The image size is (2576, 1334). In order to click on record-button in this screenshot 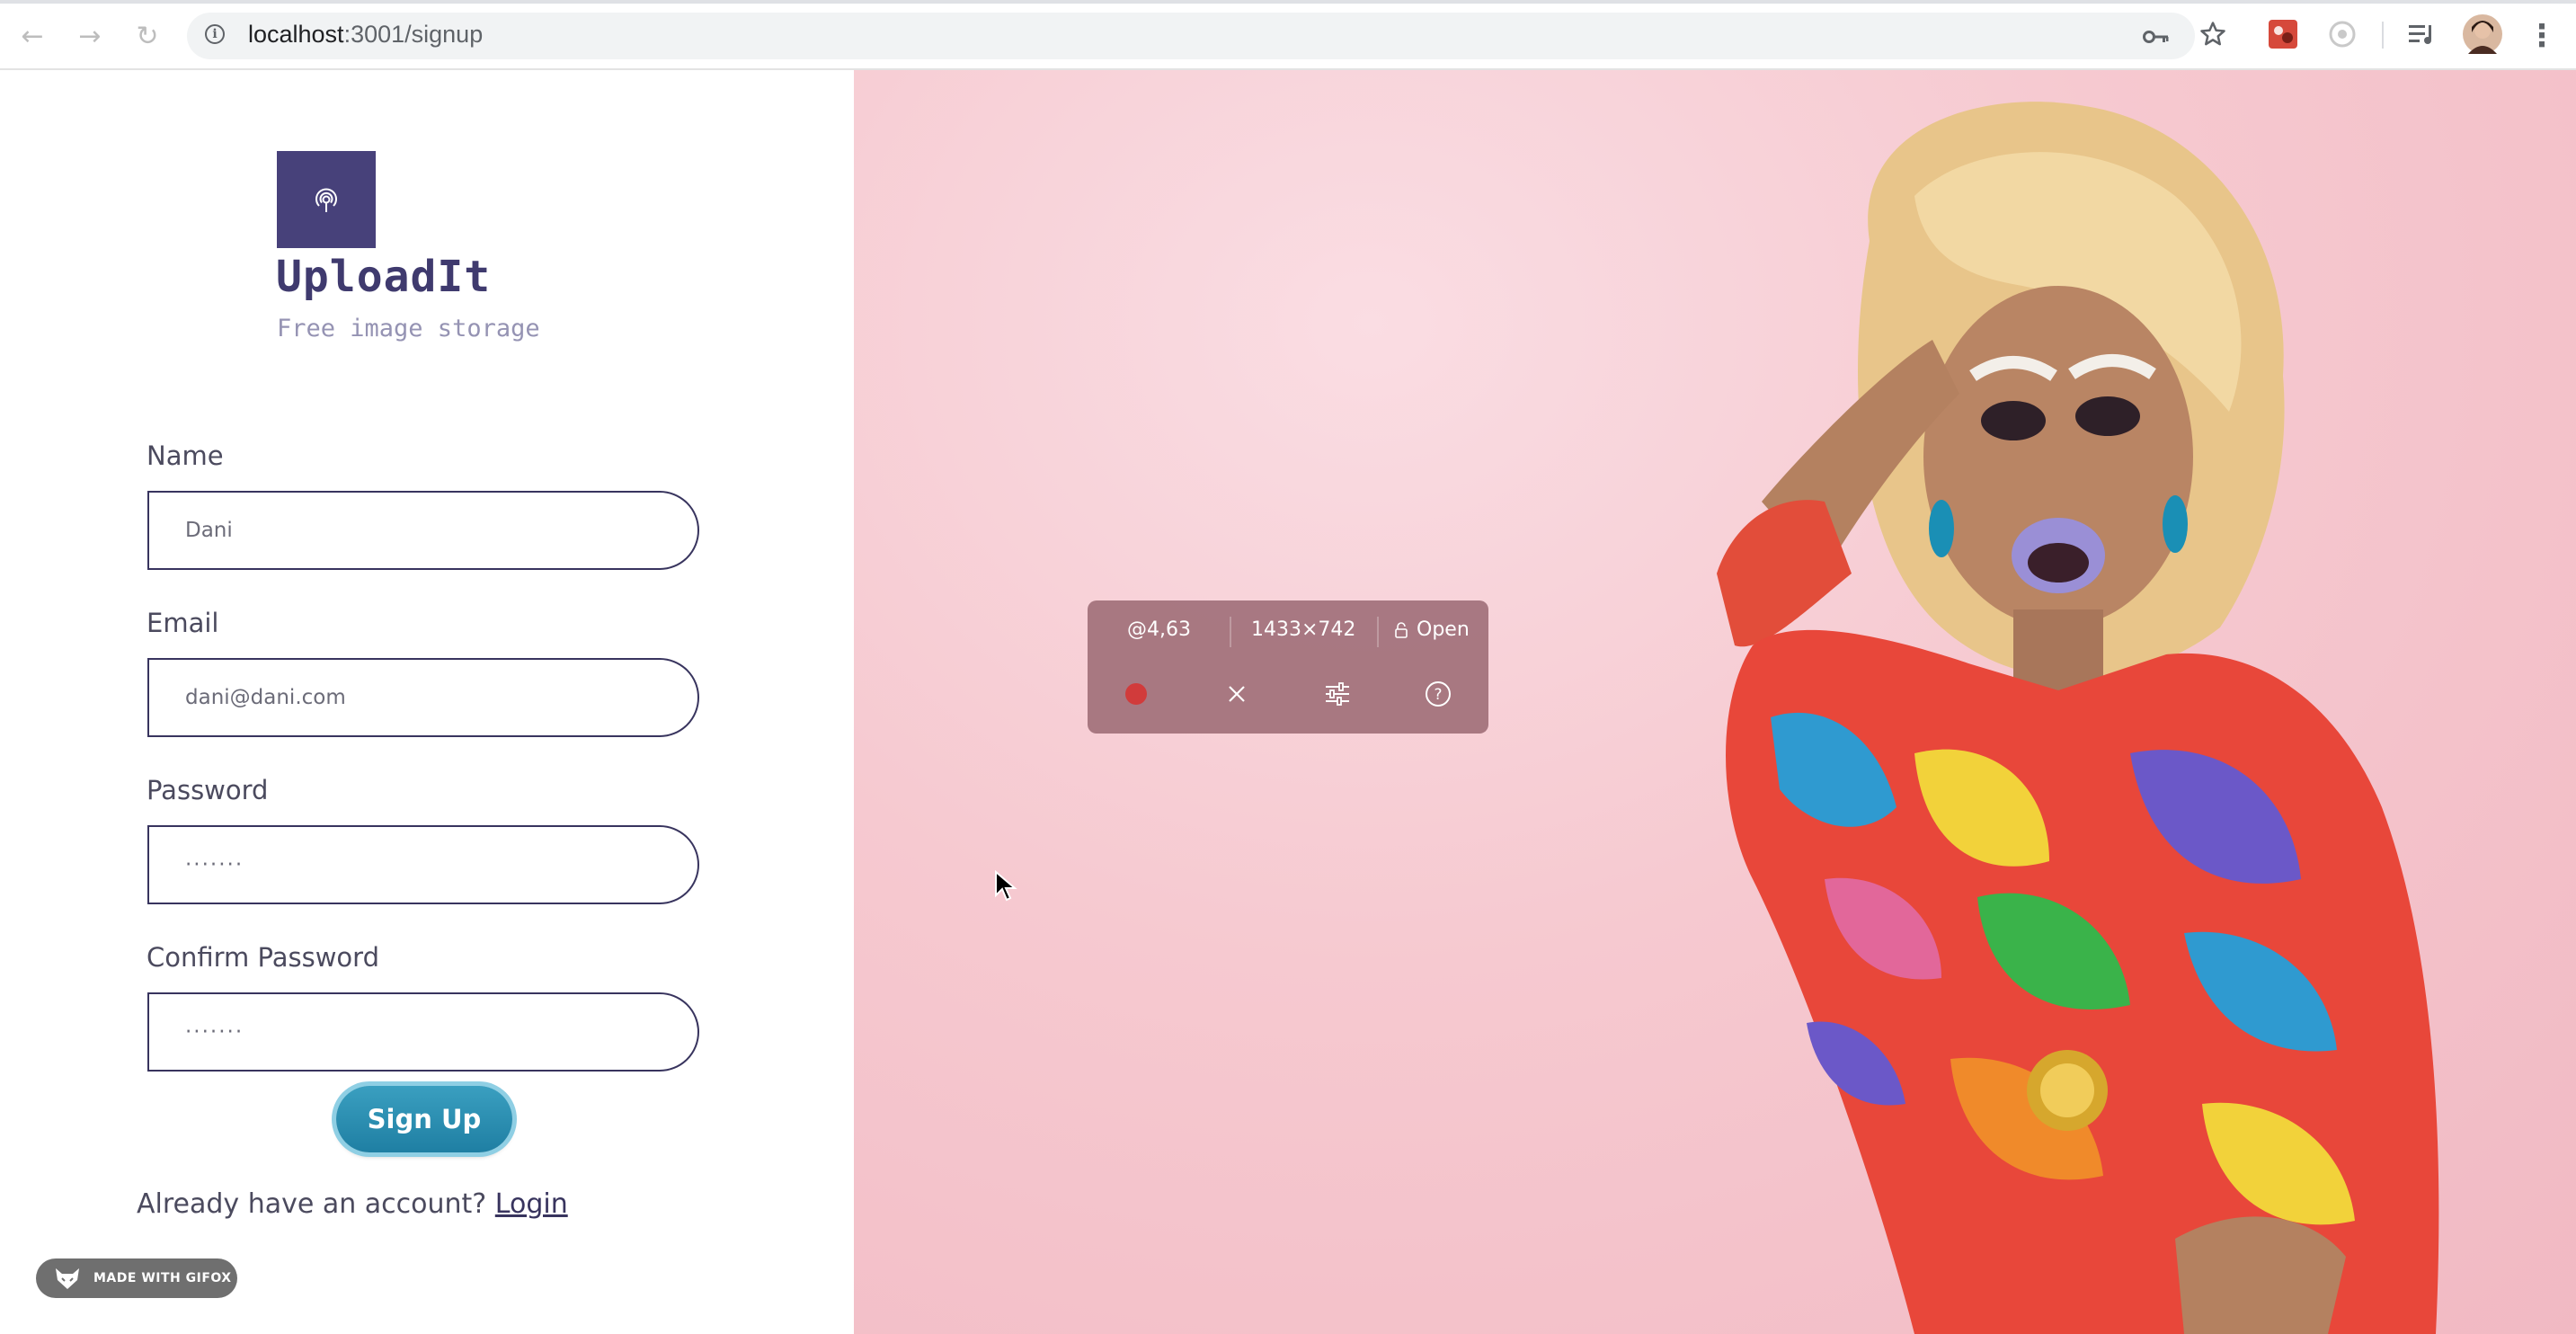, I will do `click(1136, 694)`.